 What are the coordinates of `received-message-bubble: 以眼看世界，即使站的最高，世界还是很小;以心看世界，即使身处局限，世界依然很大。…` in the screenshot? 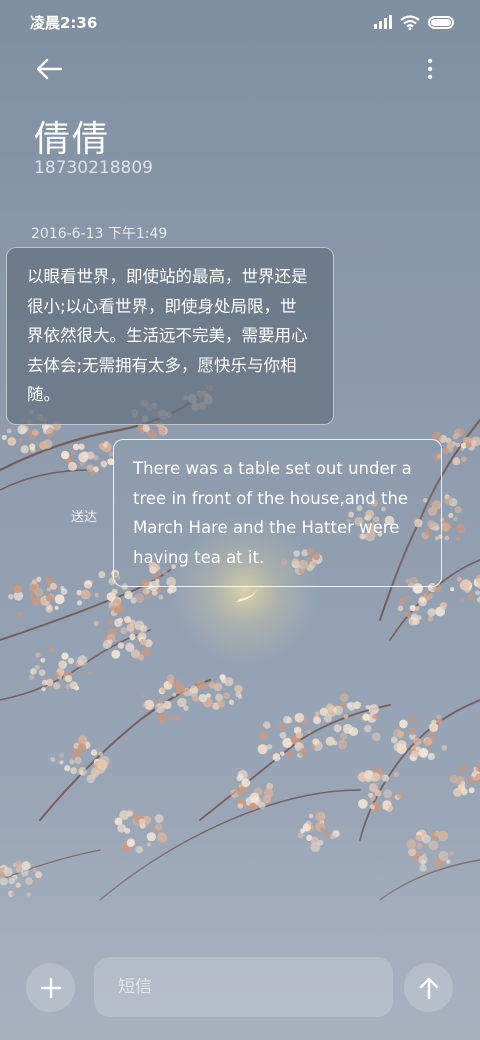 It's located at (170, 336).